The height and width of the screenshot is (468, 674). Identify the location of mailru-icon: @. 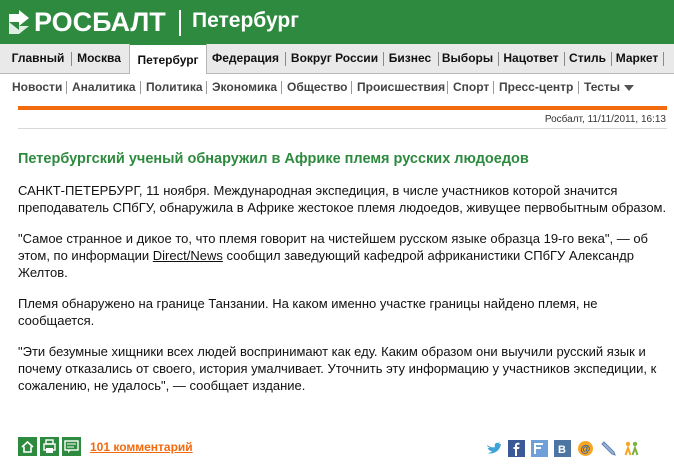
(585, 448).